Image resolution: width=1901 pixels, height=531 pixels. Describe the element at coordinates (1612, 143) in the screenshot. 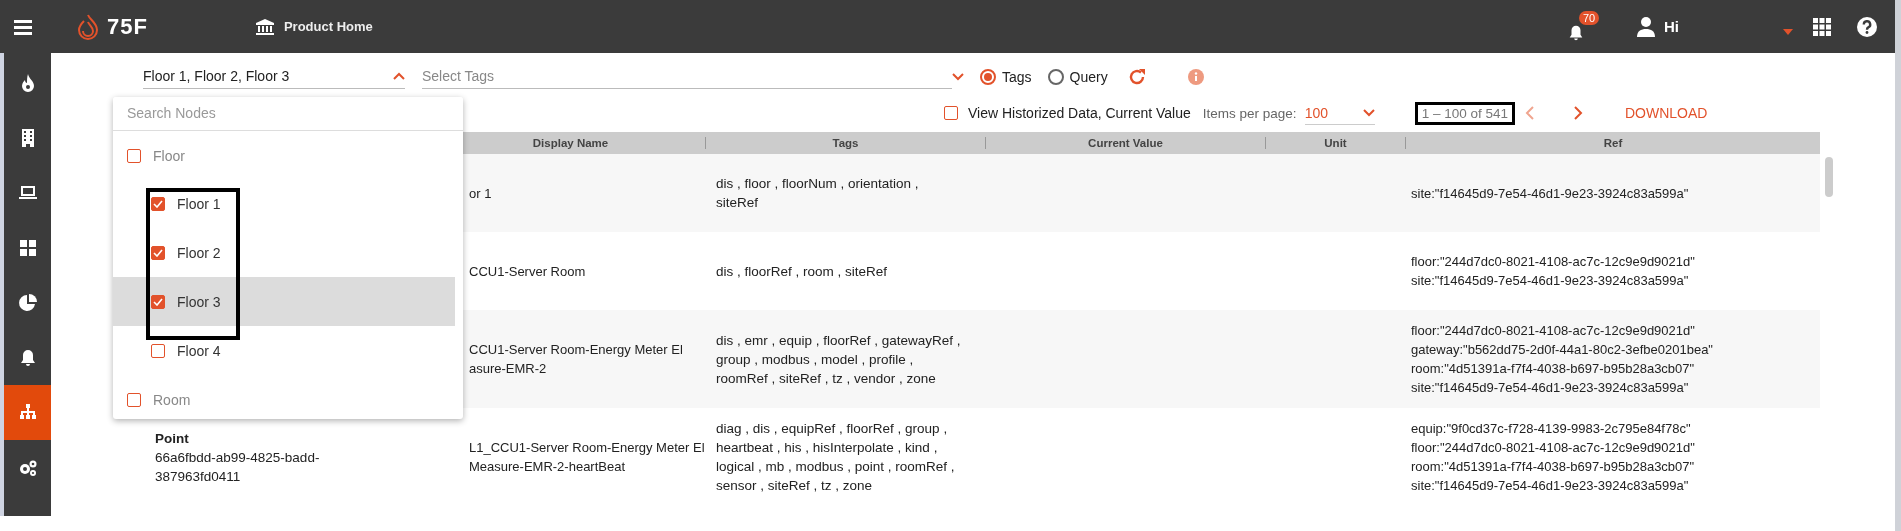

I see `column-header: Ref` at that location.